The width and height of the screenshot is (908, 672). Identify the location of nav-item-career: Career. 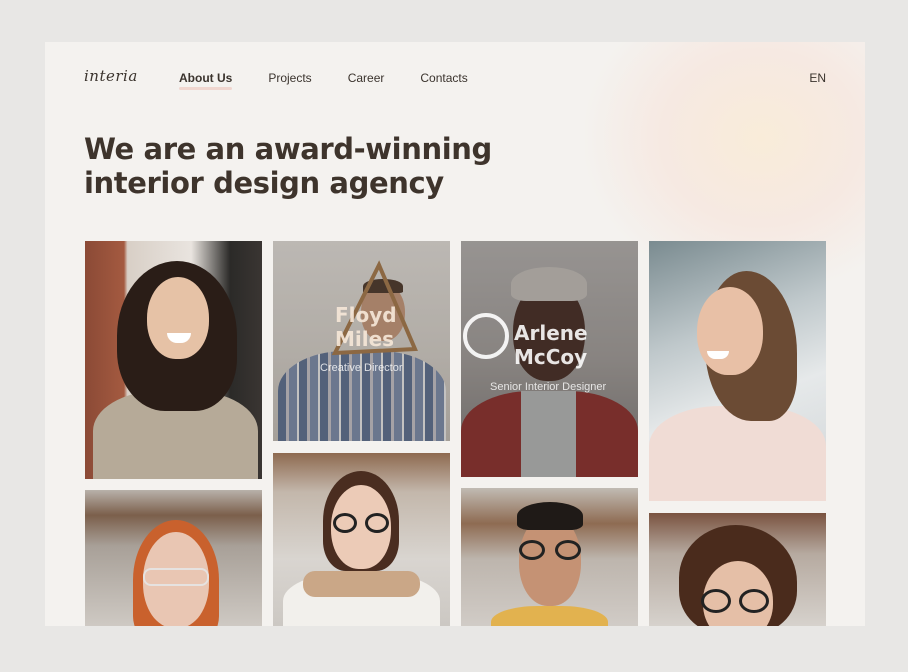
(366, 78).